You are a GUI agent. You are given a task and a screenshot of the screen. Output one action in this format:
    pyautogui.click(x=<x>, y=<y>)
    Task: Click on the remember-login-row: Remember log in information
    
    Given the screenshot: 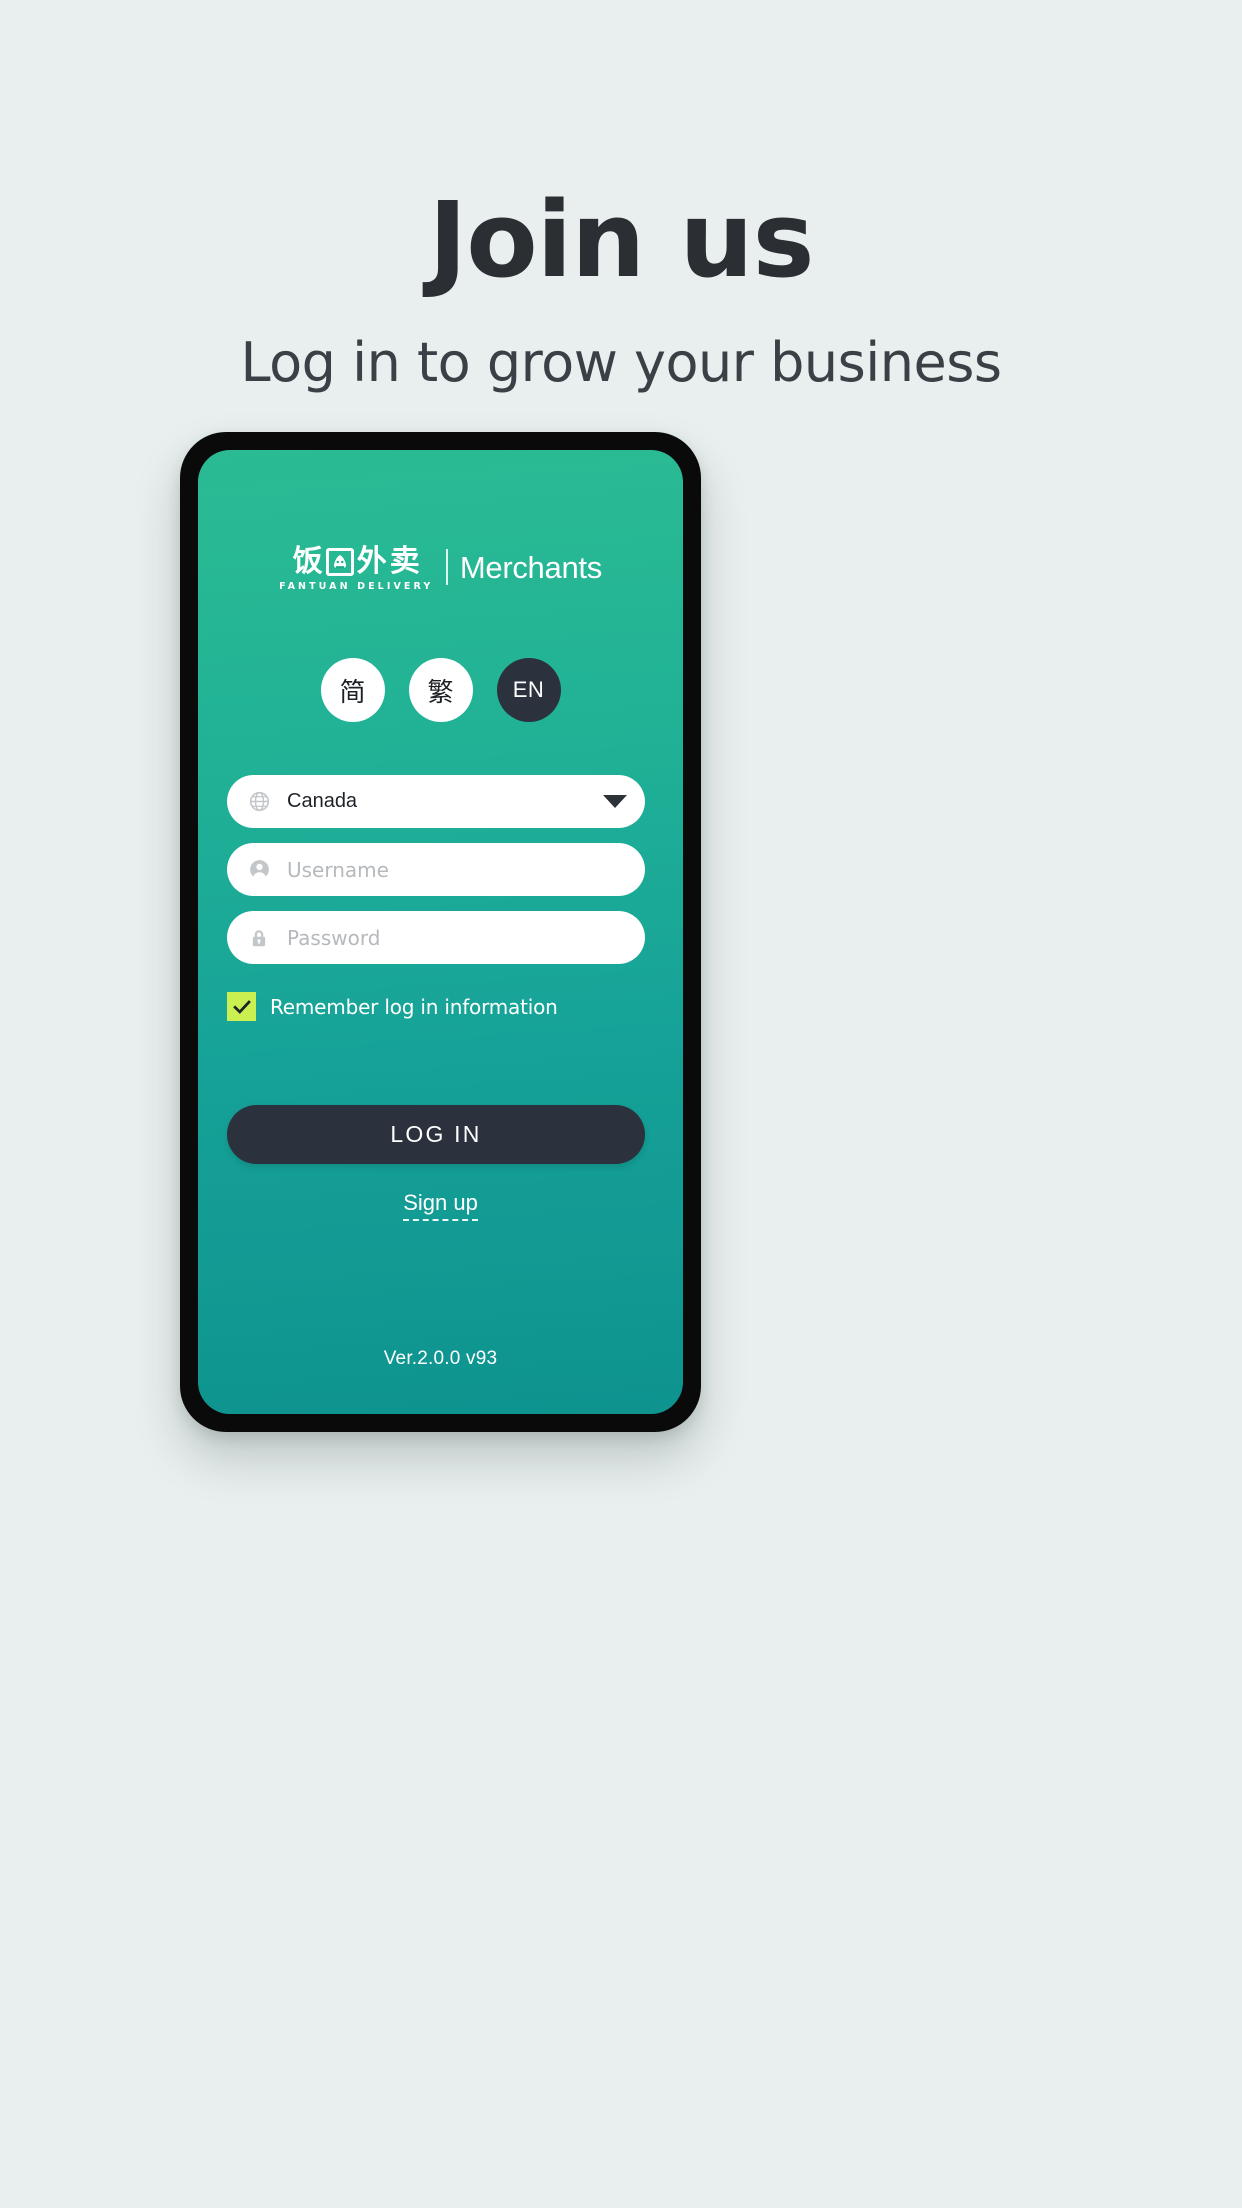 What is the action you would take?
    pyautogui.click(x=392, y=1006)
    